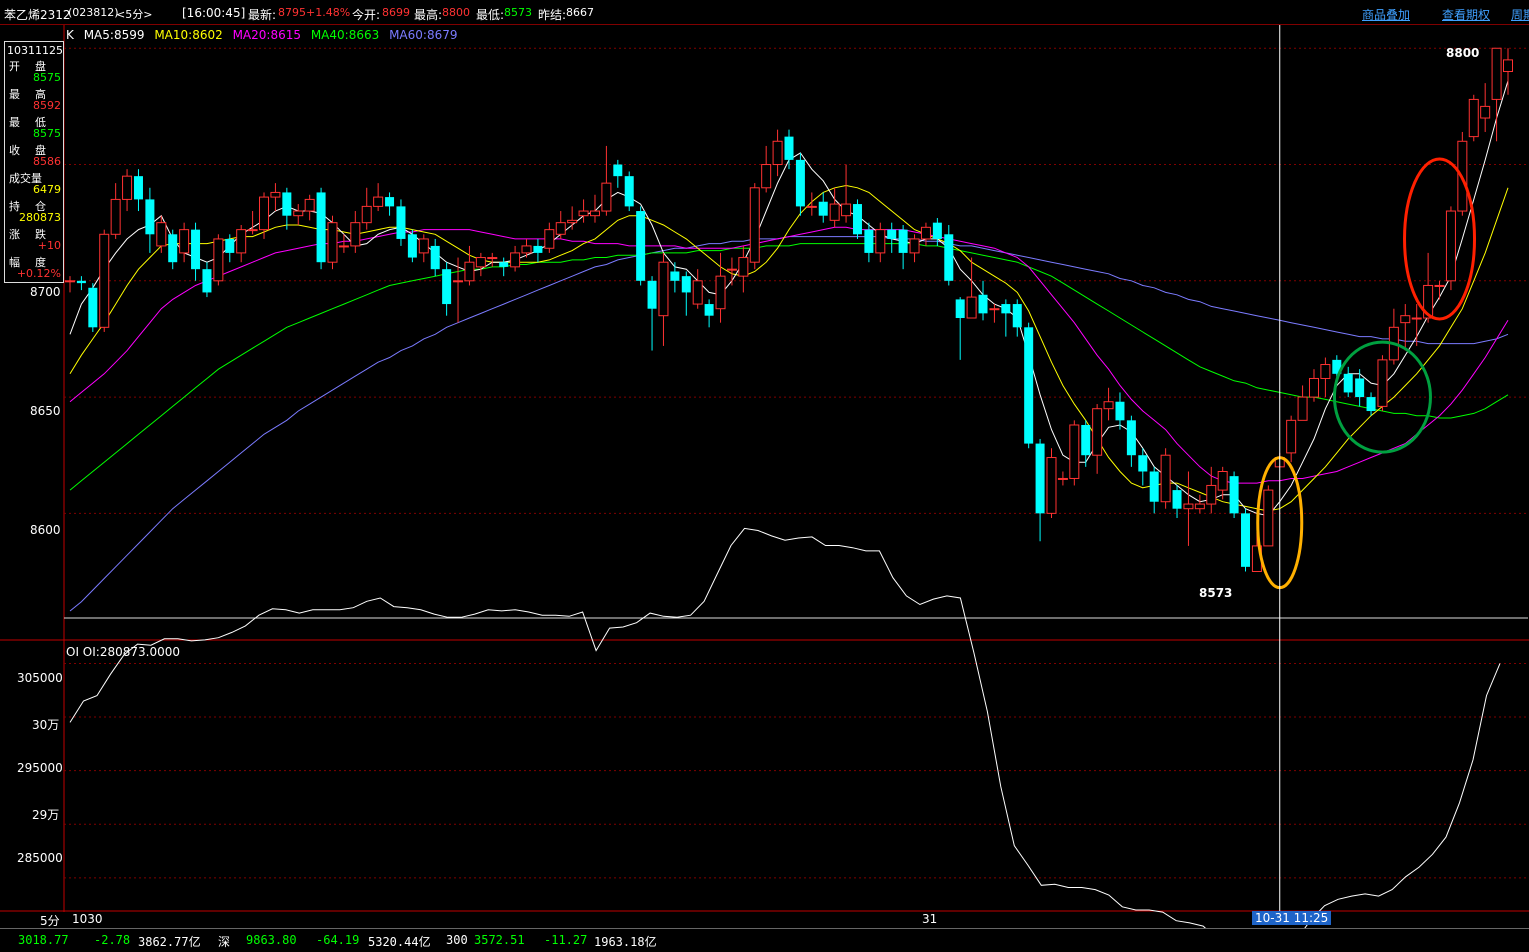 The image size is (1529, 952). What do you see at coordinates (40, 678) in the screenshot?
I see `oi-tick-label: 305000` at bounding box center [40, 678].